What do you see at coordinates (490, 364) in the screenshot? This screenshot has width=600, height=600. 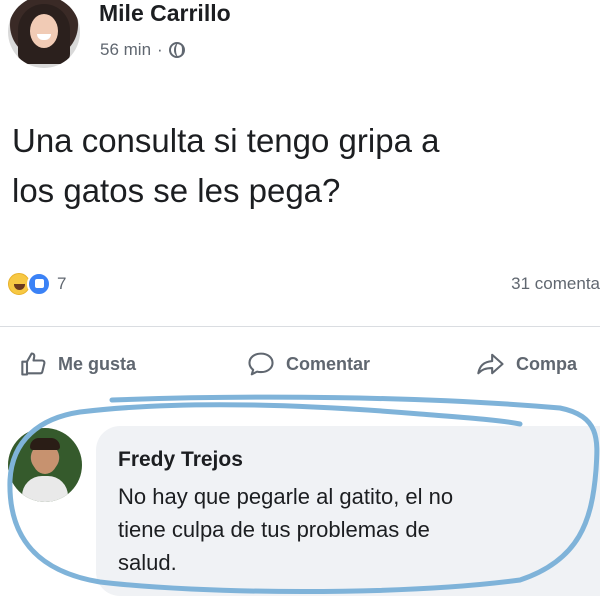 I see `share-arrow-icon` at bounding box center [490, 364].